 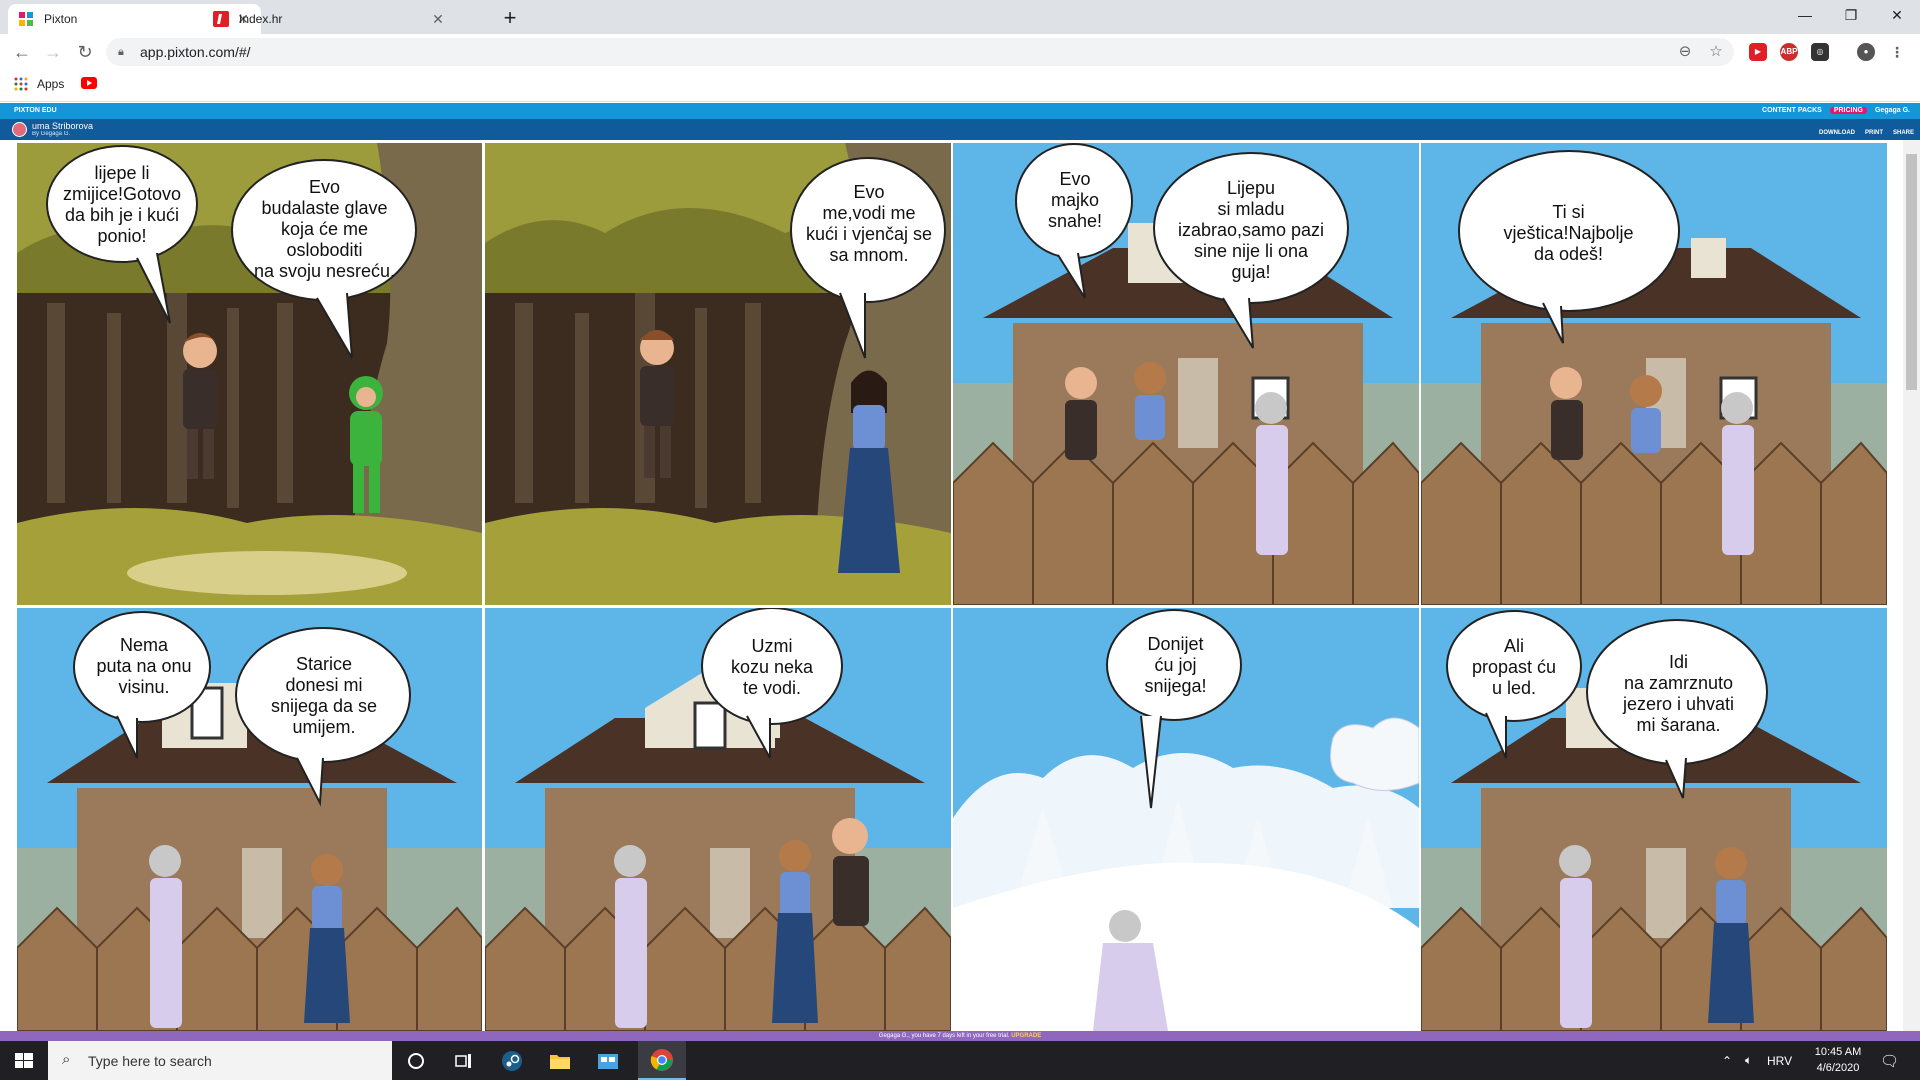 I want to click on lock-icon: 🔒︎, so click(x=121, y=52).